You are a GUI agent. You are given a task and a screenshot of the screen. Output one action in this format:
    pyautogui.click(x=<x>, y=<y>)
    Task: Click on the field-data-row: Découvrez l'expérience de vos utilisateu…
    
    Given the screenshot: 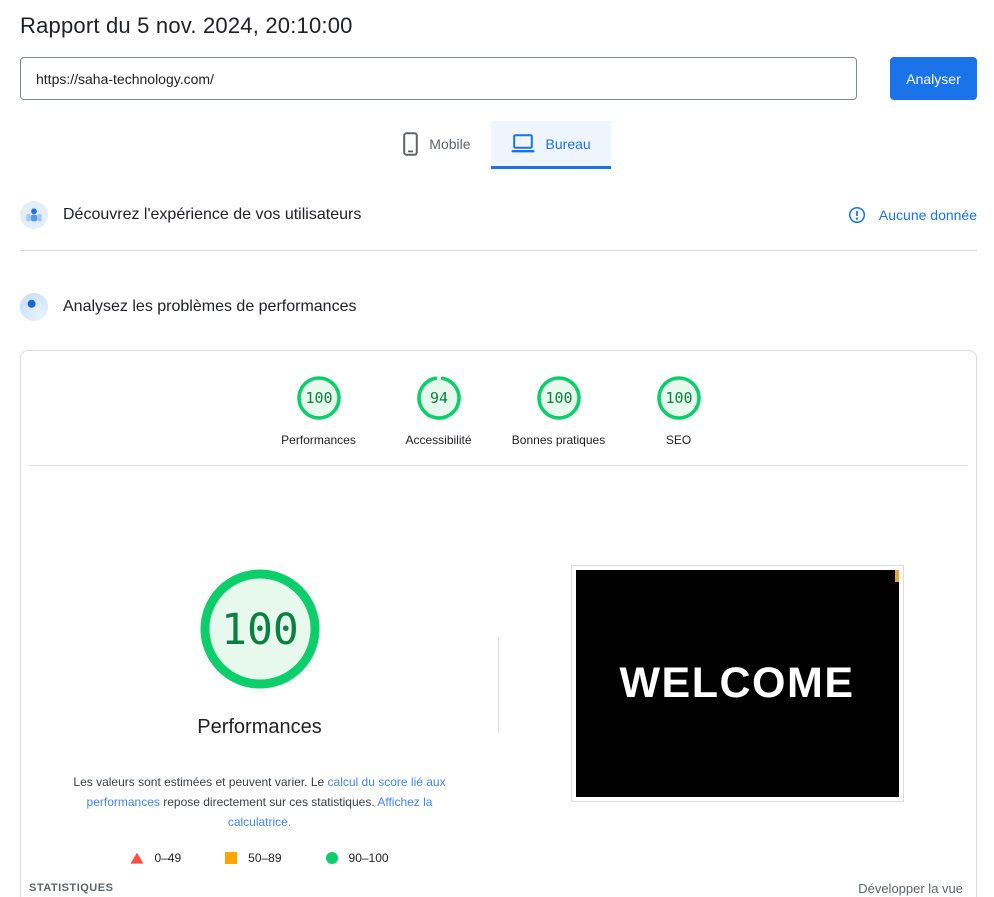 What is the action you would take?
    pyautogui.click(x=498, y=210)
    